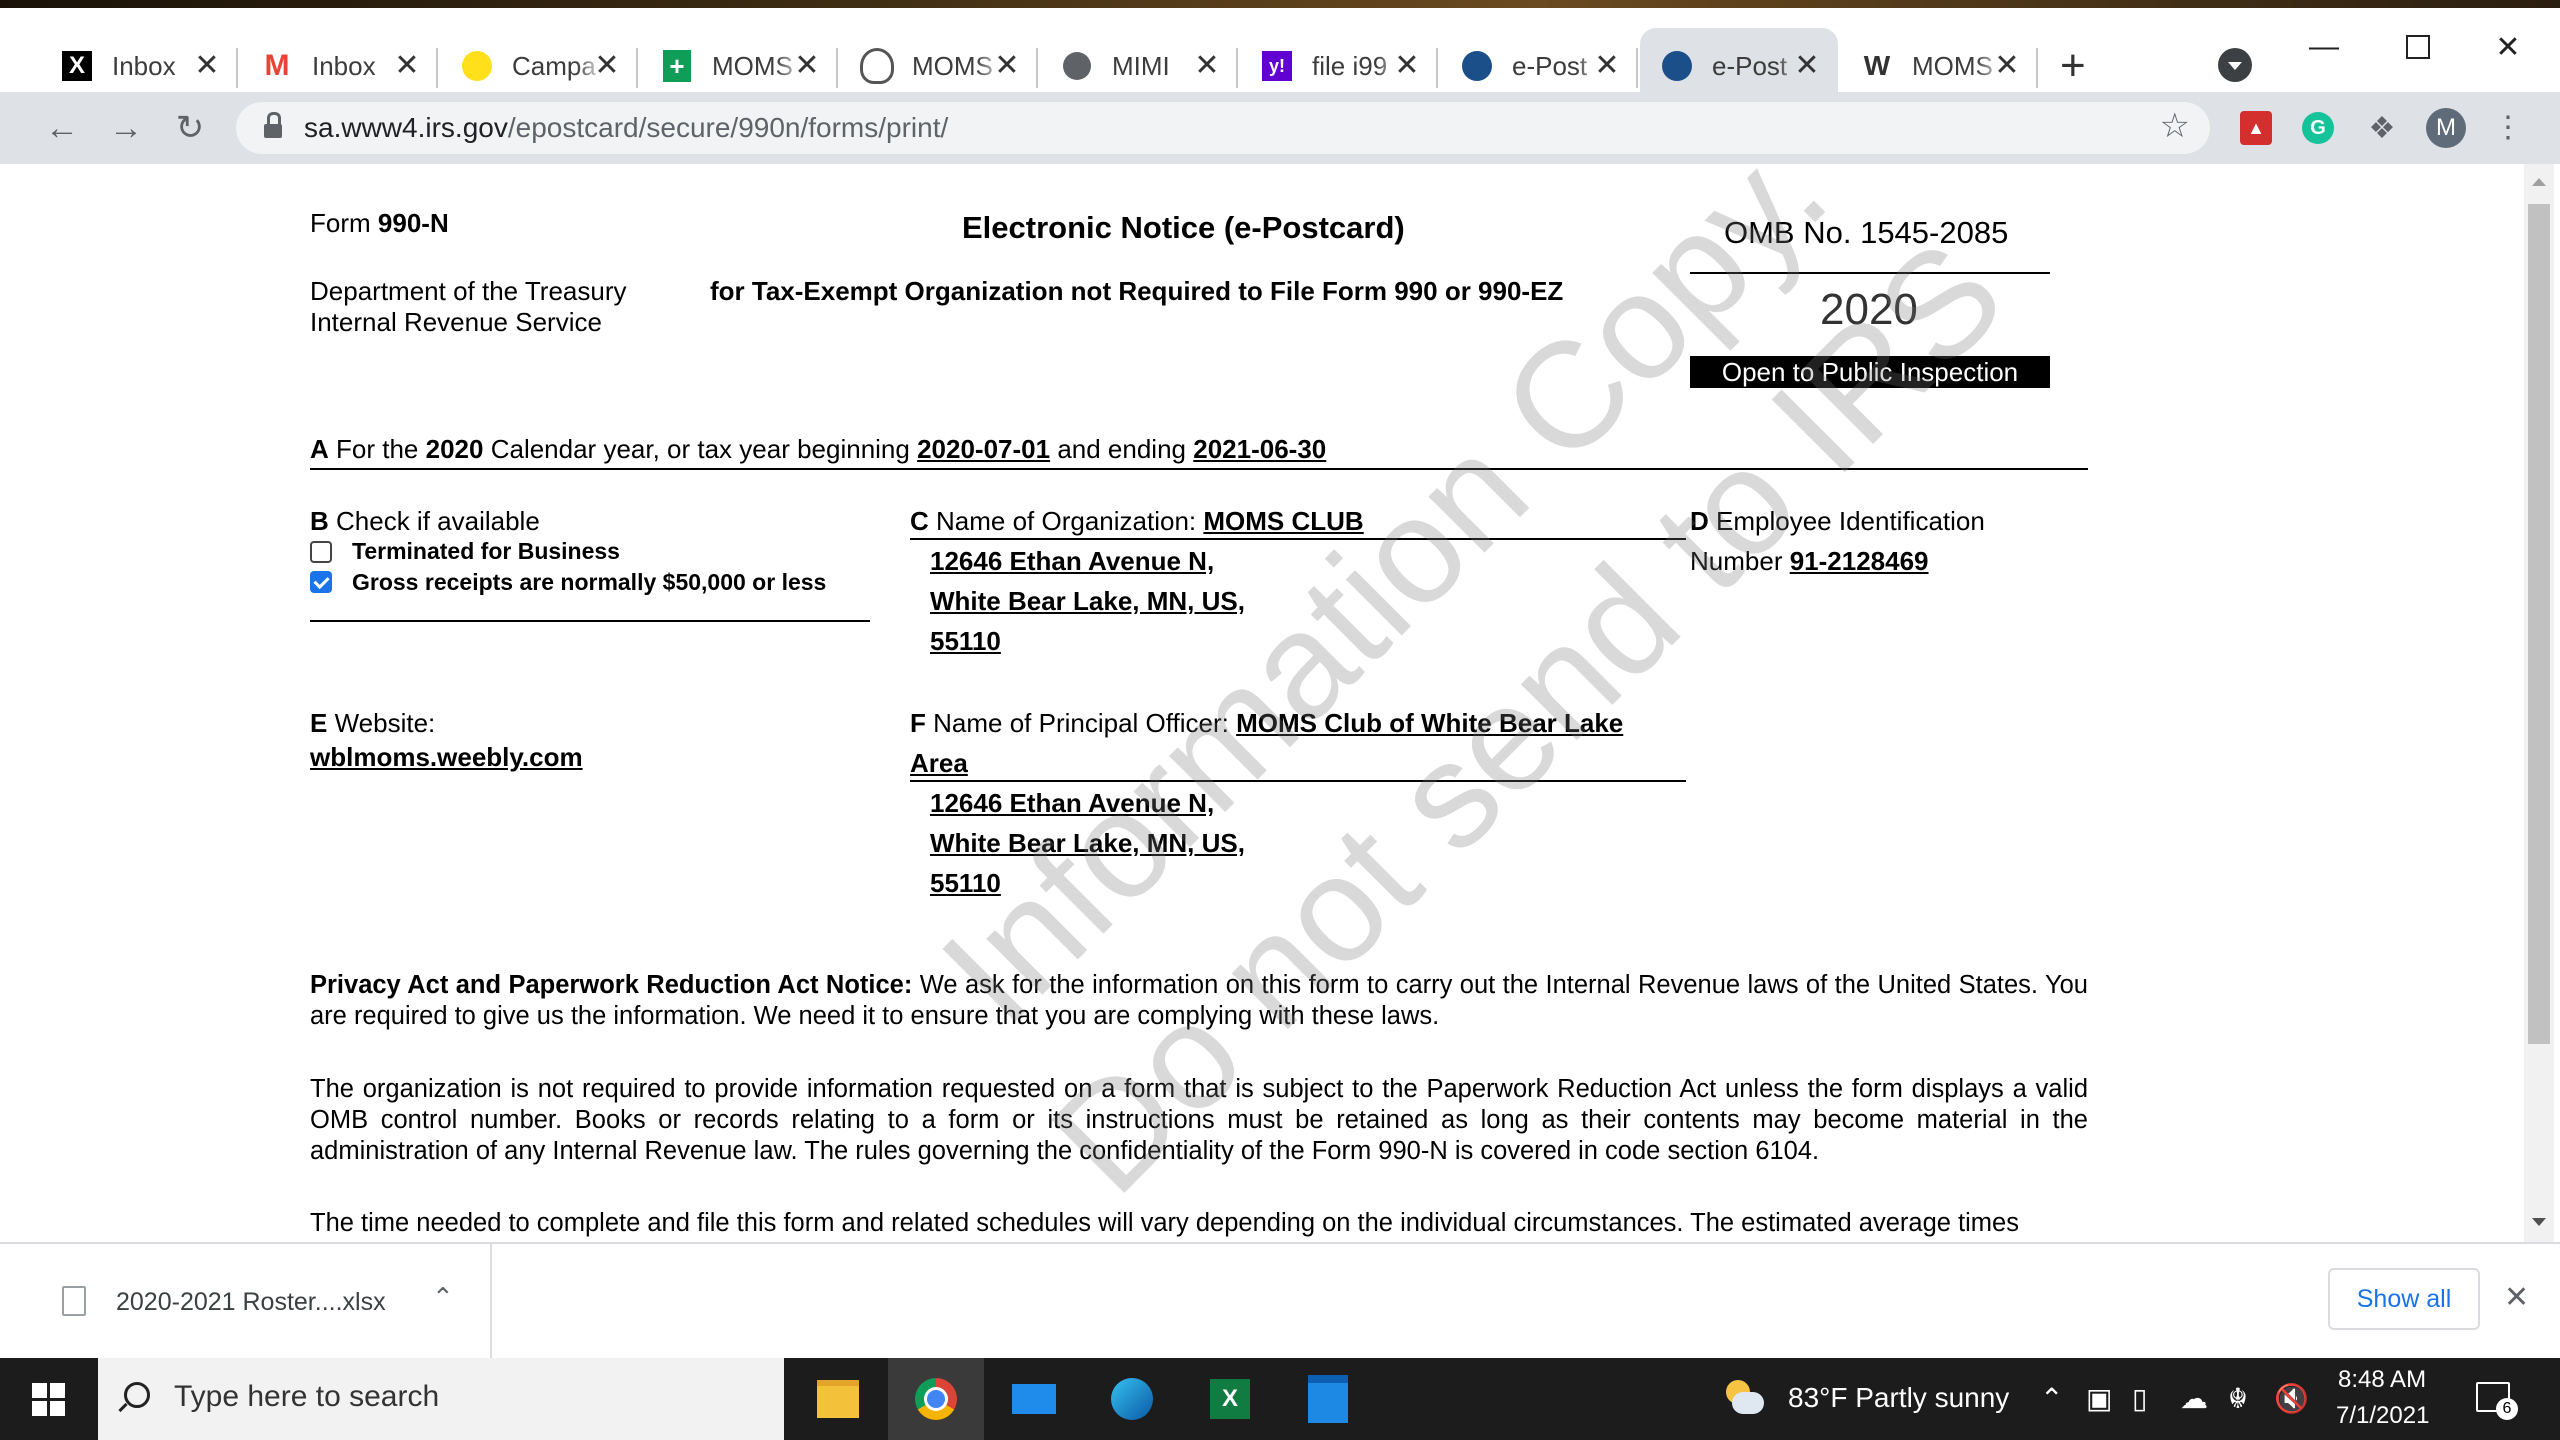 Image resolution: width=2560 pixels, height=1440 pixels. What do you see at coordinates (984, 449) in the screenshot?
I see `tax-year-begin: 2020-07-01` at bounding box center [984, 449].